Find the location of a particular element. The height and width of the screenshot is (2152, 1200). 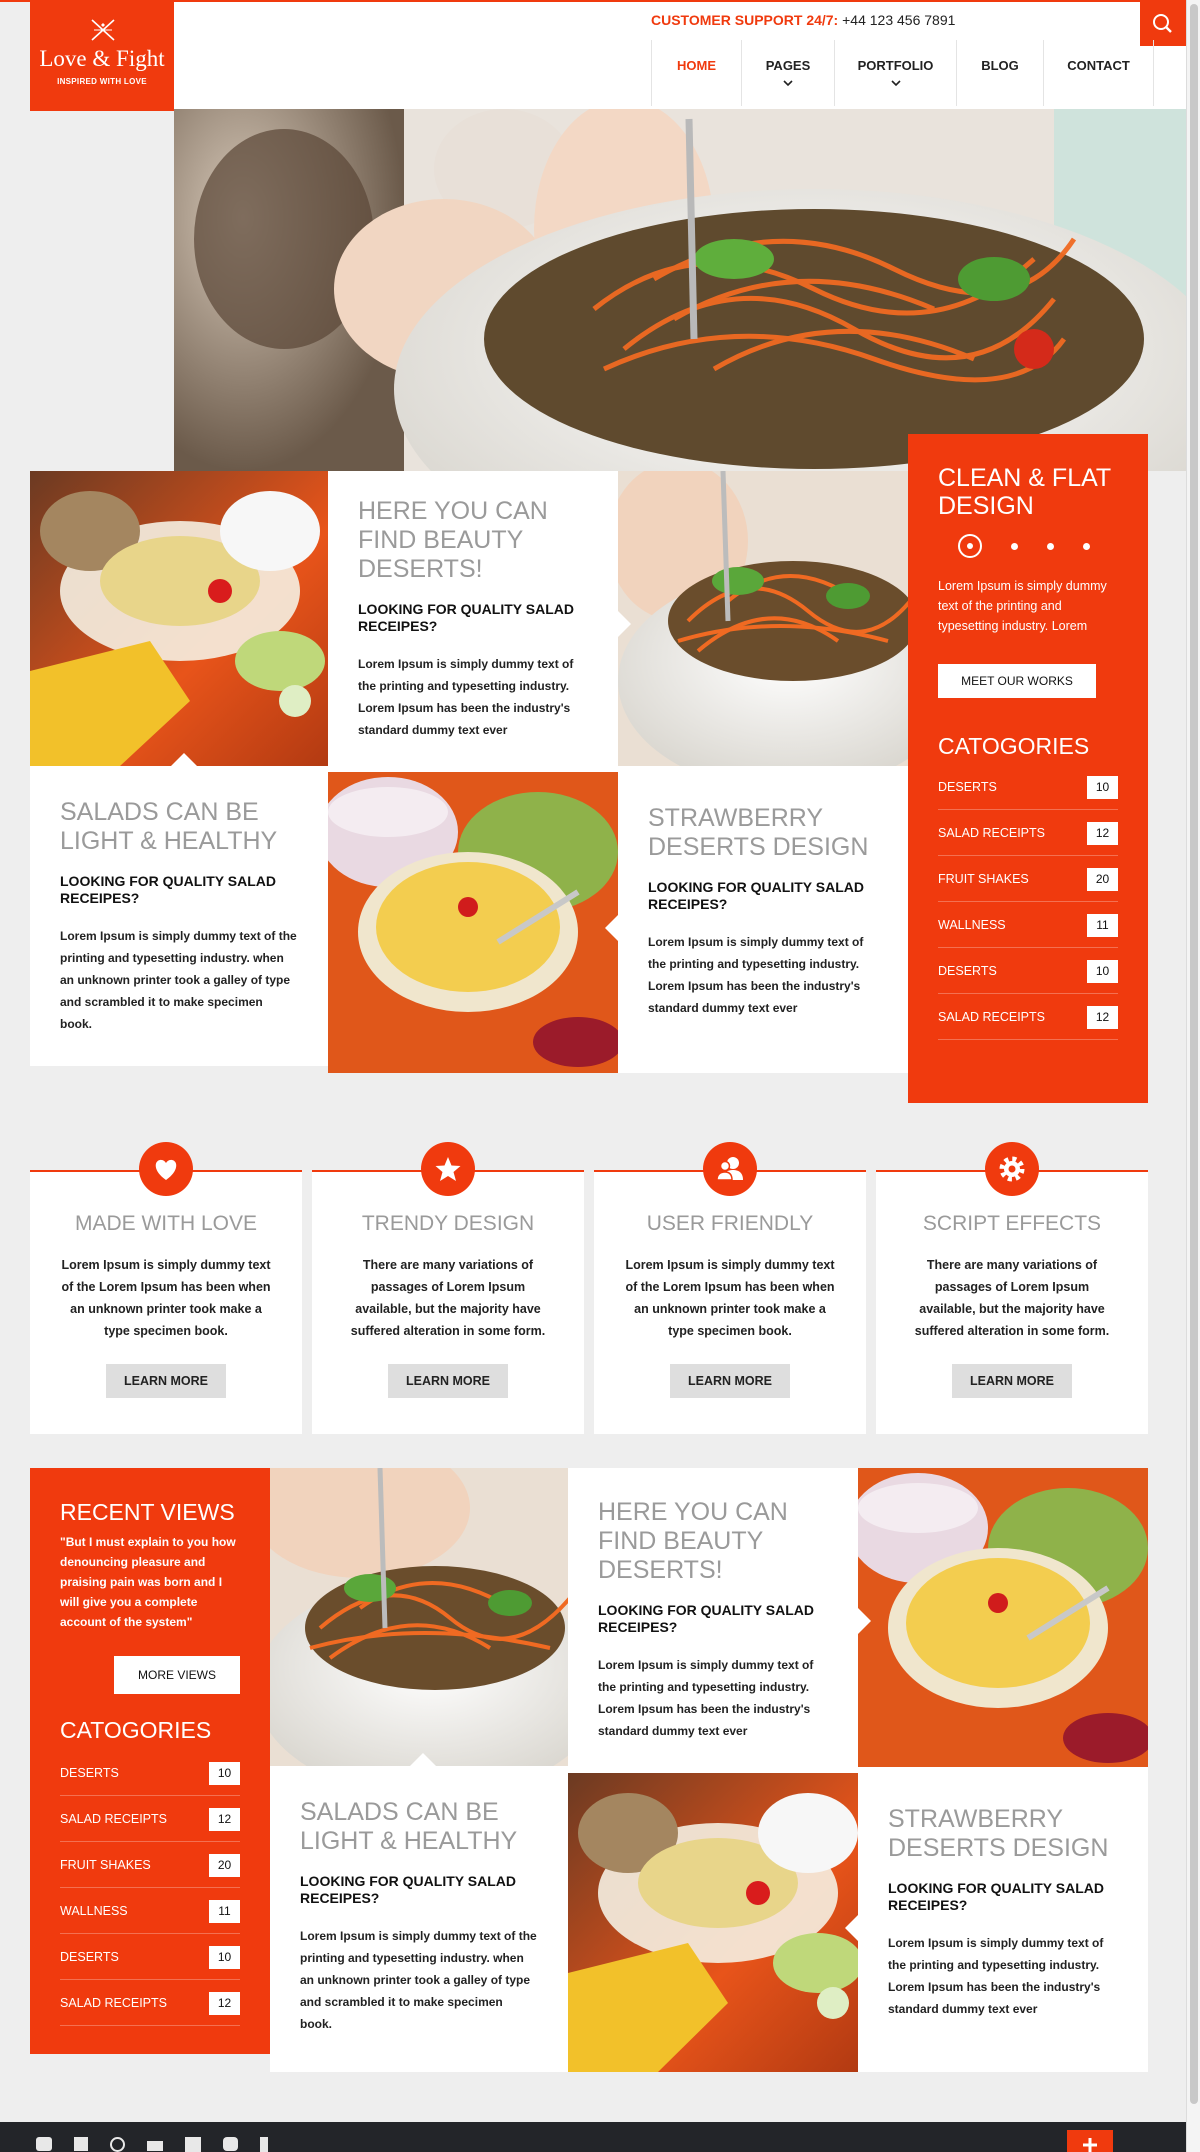

expand-footer-button is located at coordinates (1090, 2141).